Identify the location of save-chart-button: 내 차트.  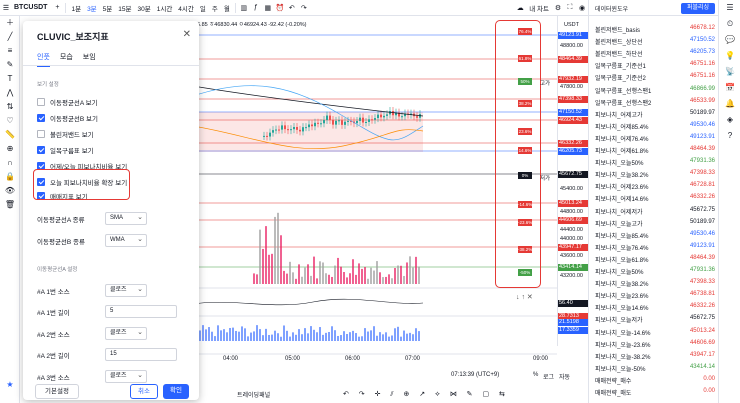
(539, 8).